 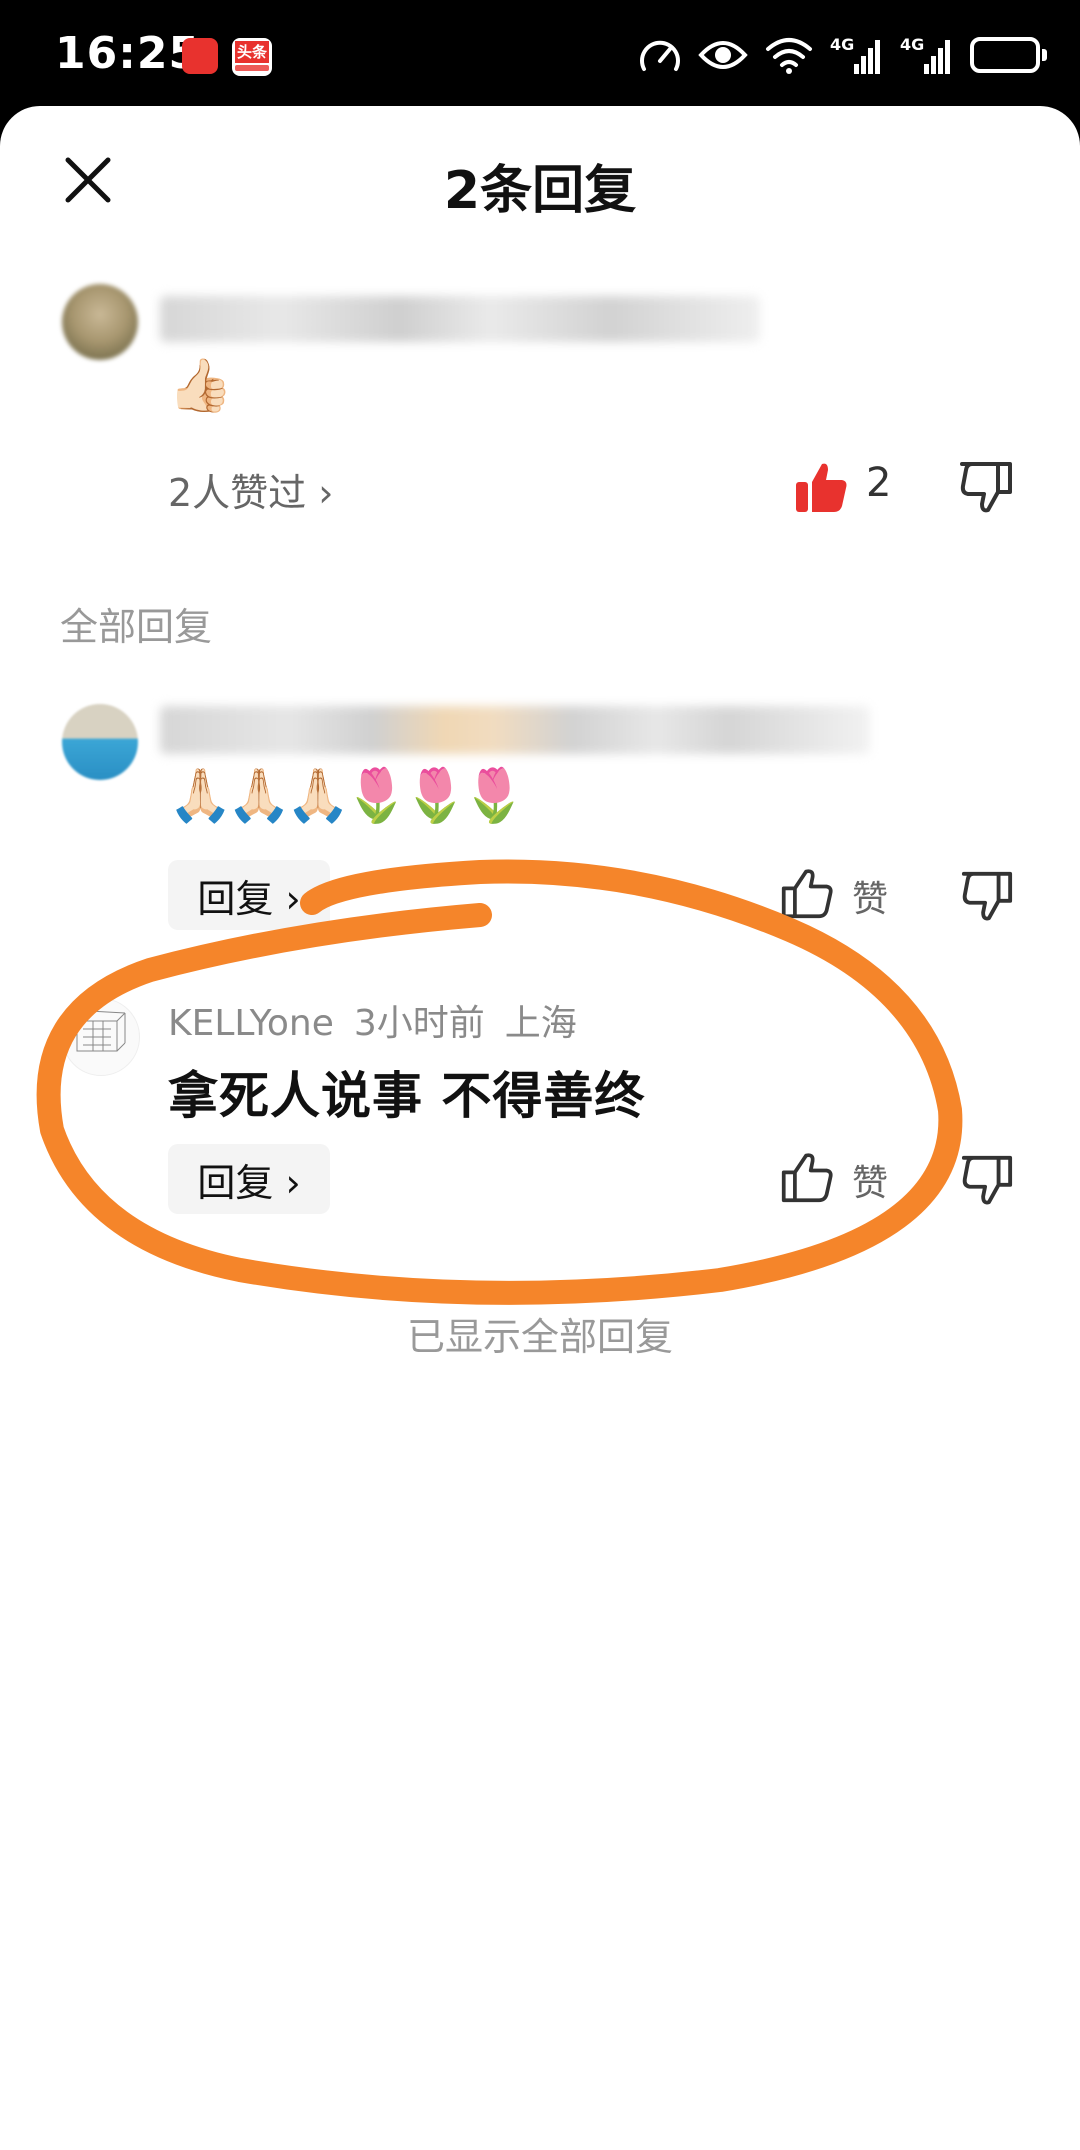 What do you see at coordinates (539, 1337) in the screenshot?
I see `all-replies-shown-note: 已显示全部回复` at bounding box center [539, 1337].